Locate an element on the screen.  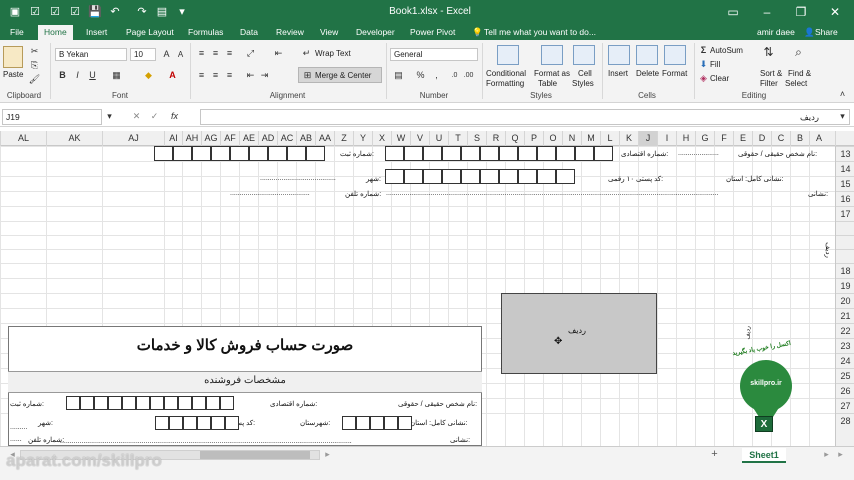
tab-developer: Developer is located at coordinates (375, 32).